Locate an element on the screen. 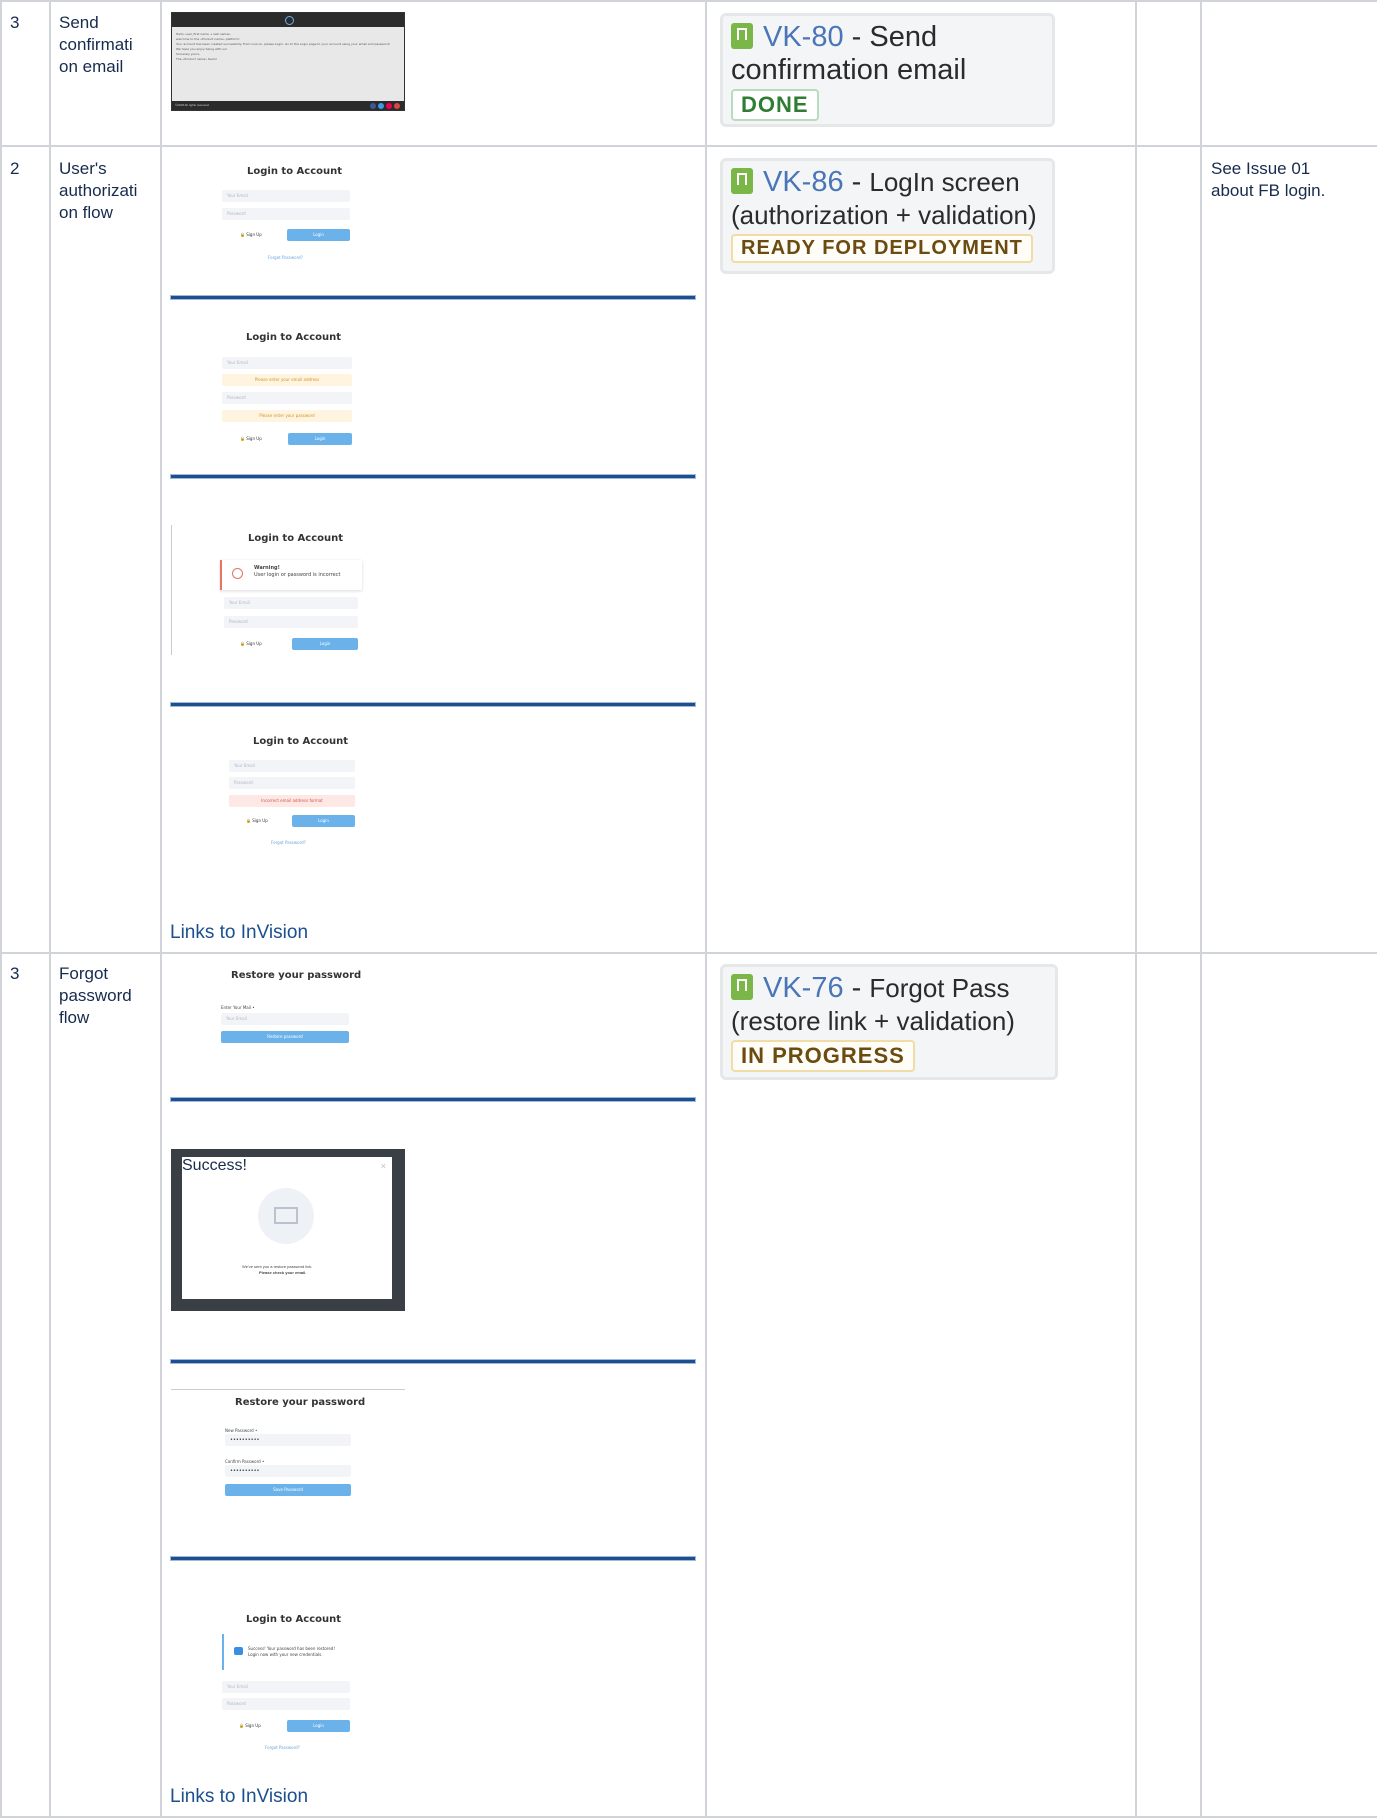 The height and width of the screenshot is (1818, 1377). mock-title: Restore your password is located at coordinates (296, 975).